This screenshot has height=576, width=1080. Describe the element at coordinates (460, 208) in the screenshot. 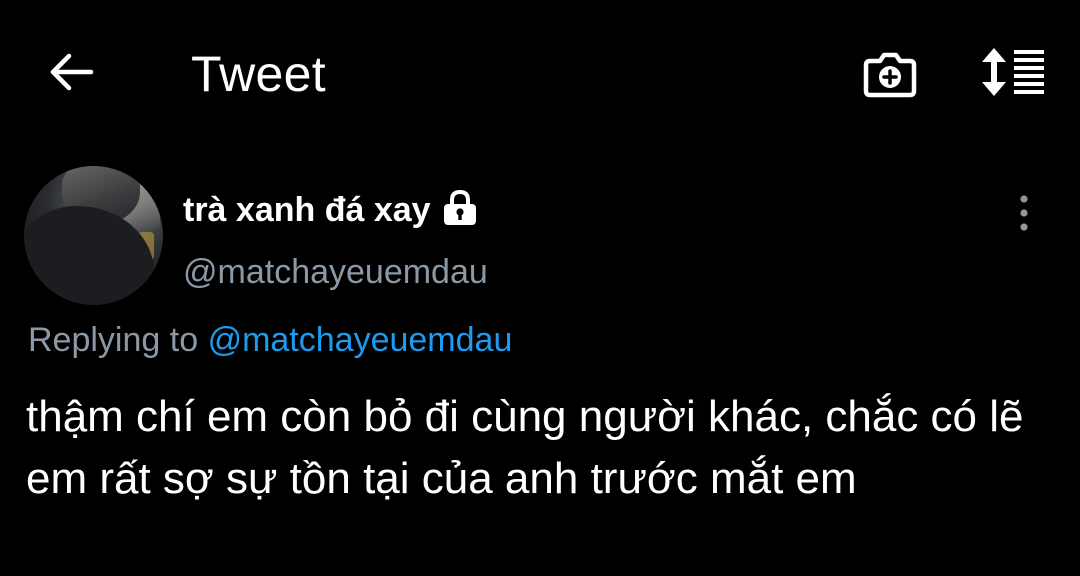

I see `lock-icon` at that location.